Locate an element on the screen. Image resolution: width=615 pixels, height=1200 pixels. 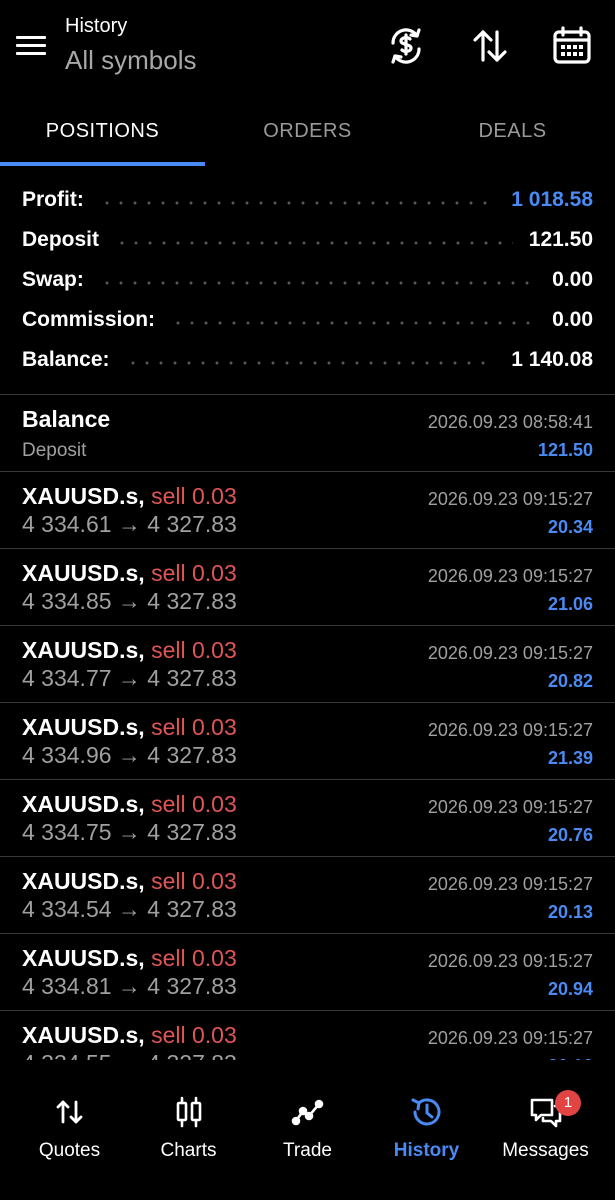
active-tab-indicator is located at coordinates (102, 164).